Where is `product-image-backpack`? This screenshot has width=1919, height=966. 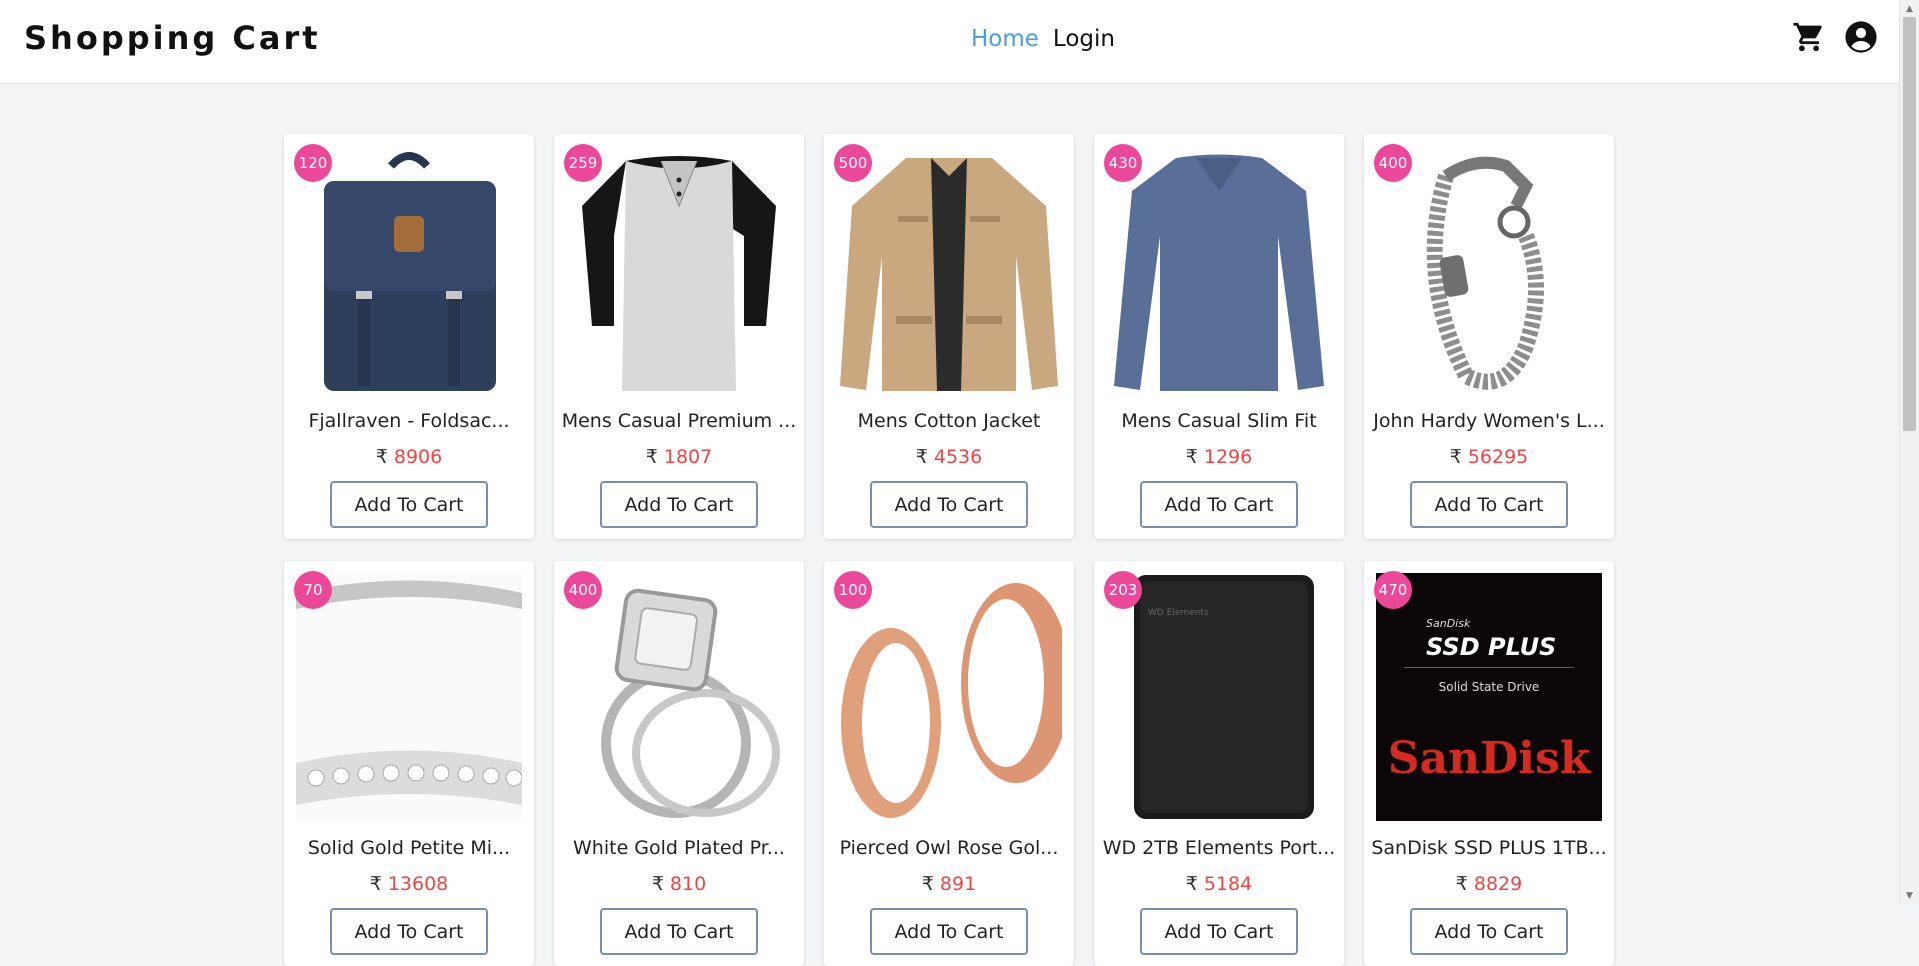
product-image-backpack is located at coordinates (409, 270).